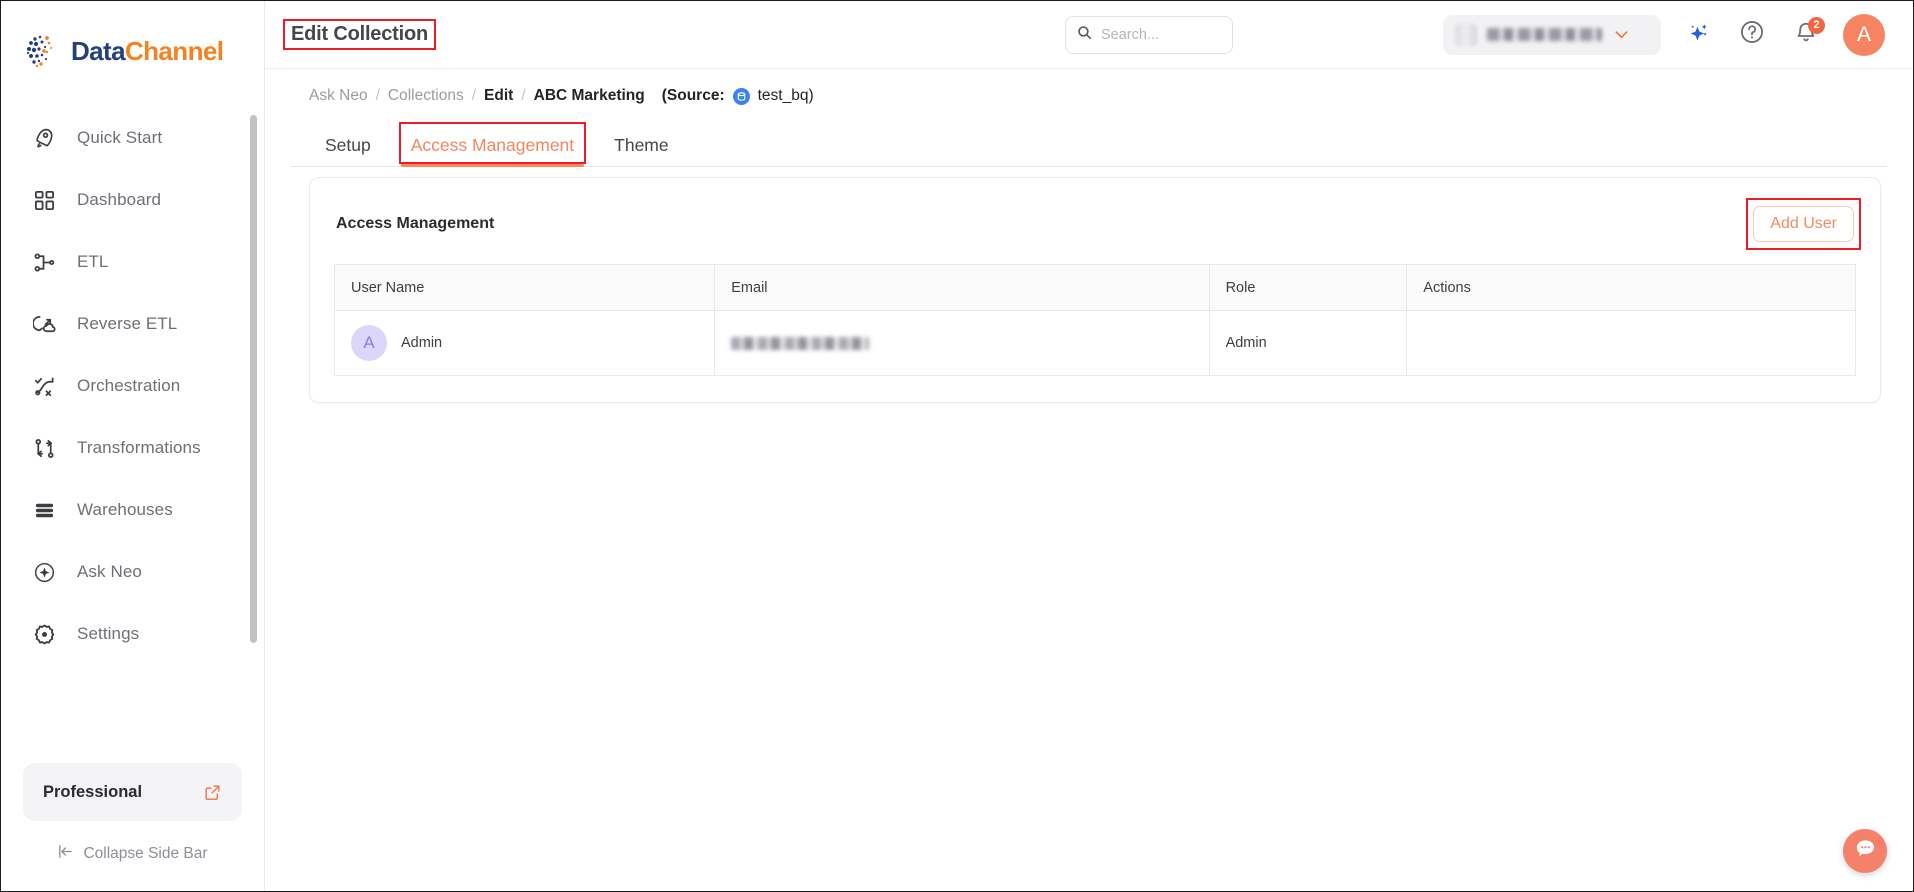  What do you see at coordinates (174, 50) in the screenshot?
I see `brand-name-accent: Channel` at bounding box center [174, 50].